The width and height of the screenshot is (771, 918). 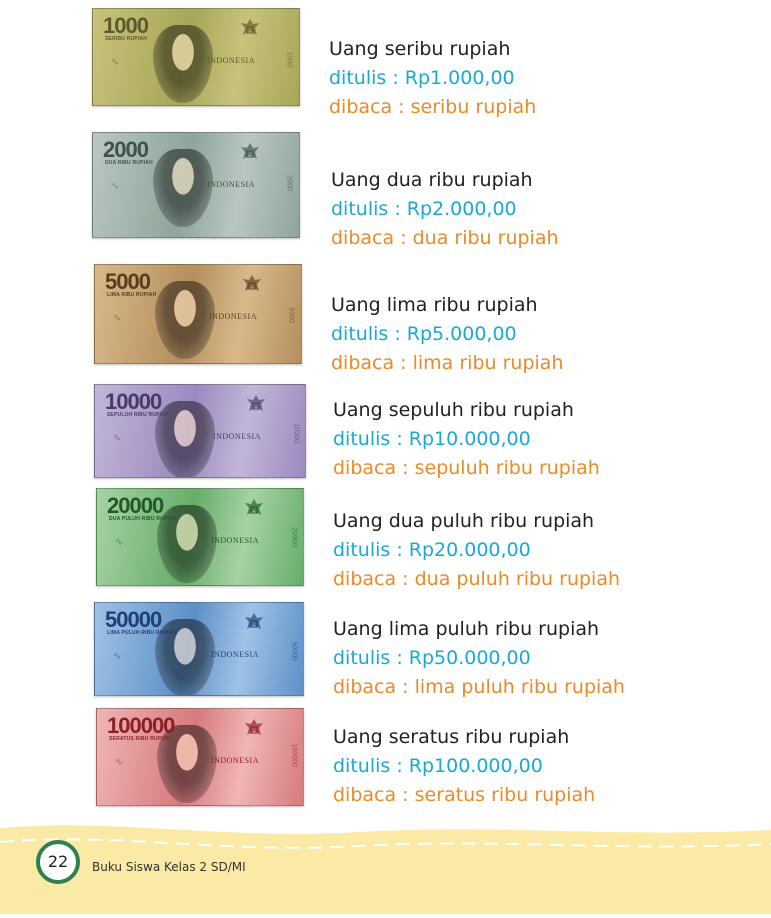 What do you see at coordinates (289, 183) in the screenshot?
I see `vertical-denomination: 2000` at bounding box center [289, 183].